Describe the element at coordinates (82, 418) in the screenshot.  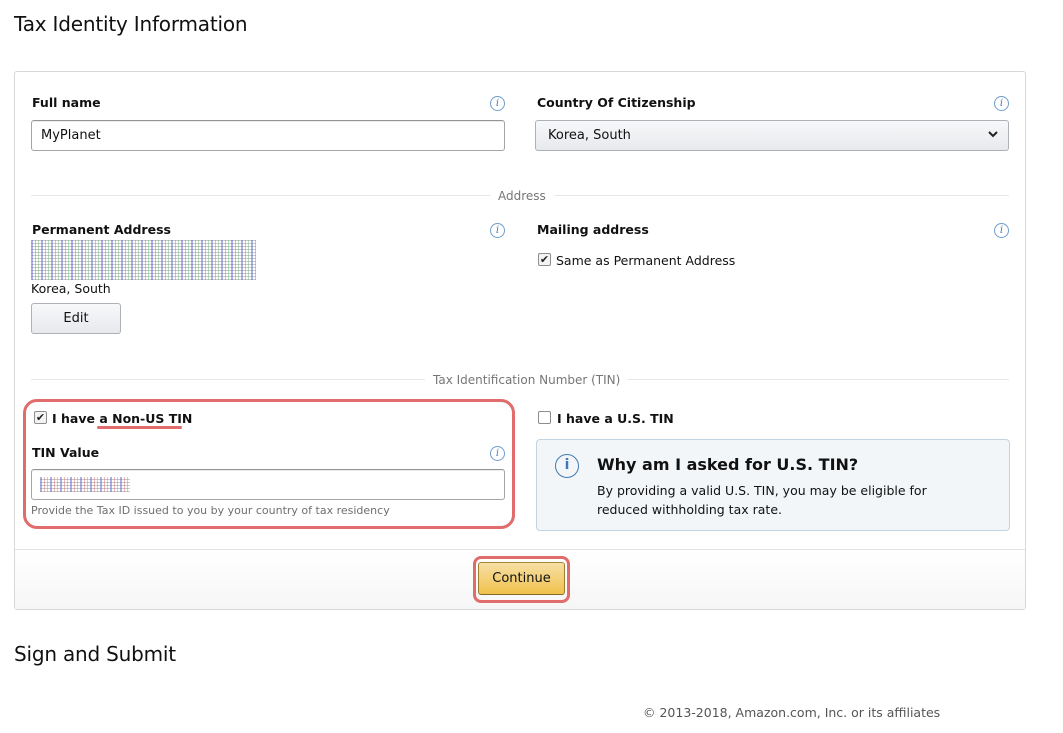
I see `non-us-tin-prefix: I have a` at that location.